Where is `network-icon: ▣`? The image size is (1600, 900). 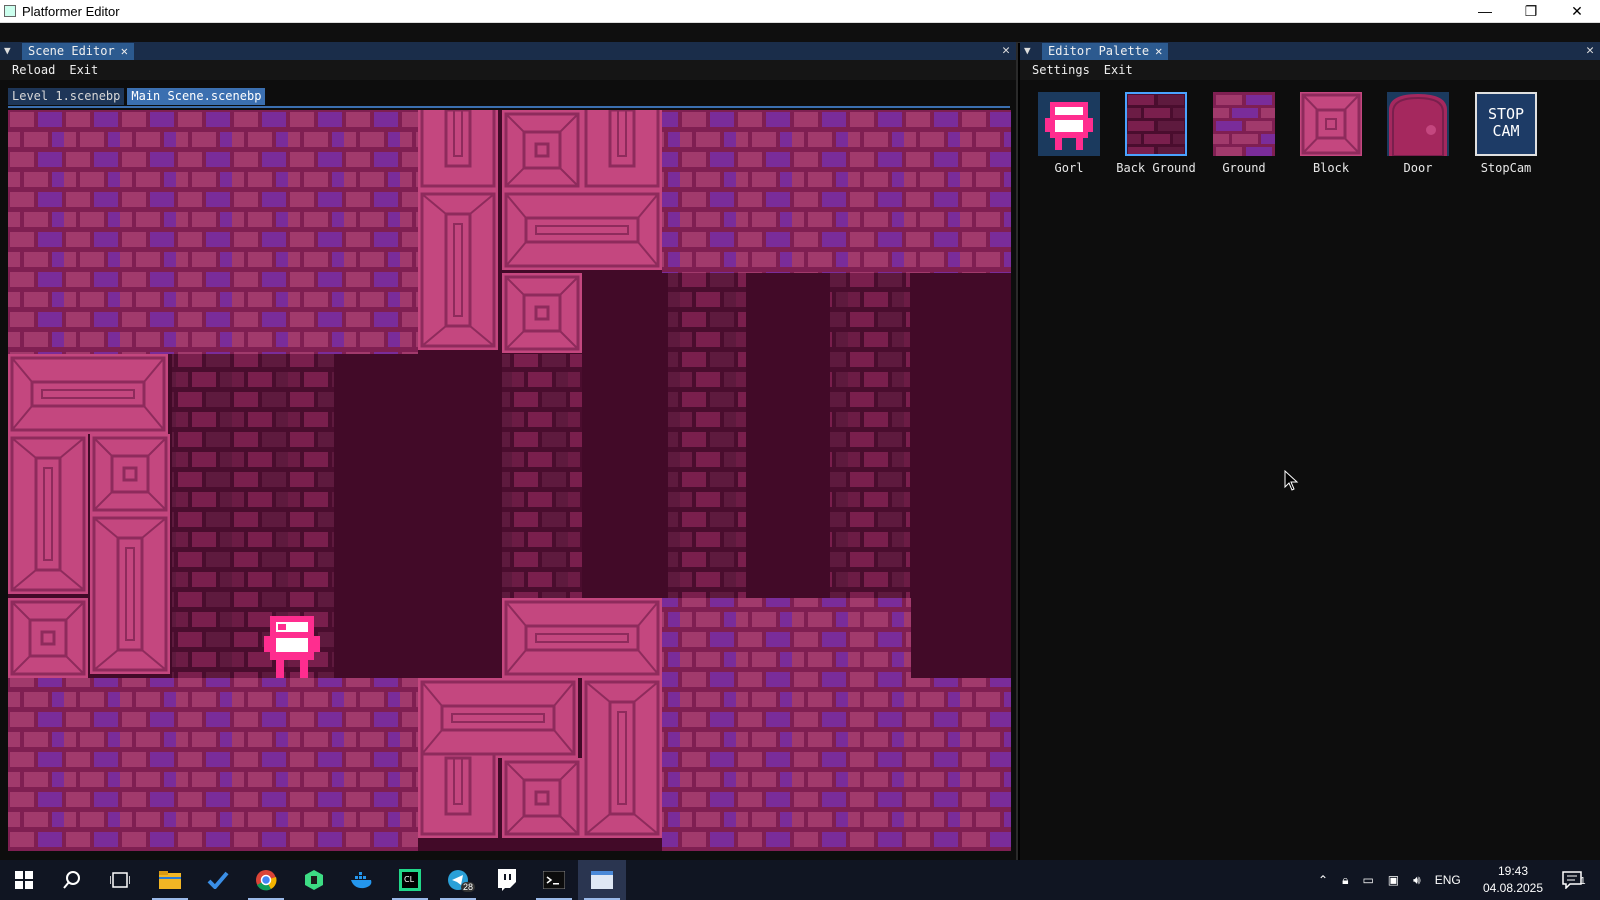 network-icon: ▣ is located at coordinates (1393, 880).